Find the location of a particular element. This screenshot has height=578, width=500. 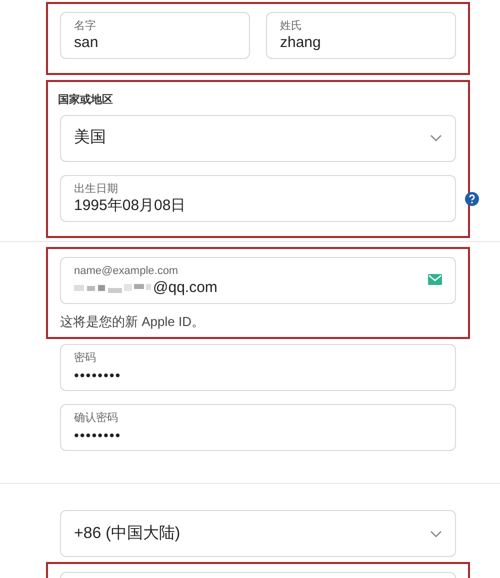

dropdown: 美国 is located at coordinates (258, 138).